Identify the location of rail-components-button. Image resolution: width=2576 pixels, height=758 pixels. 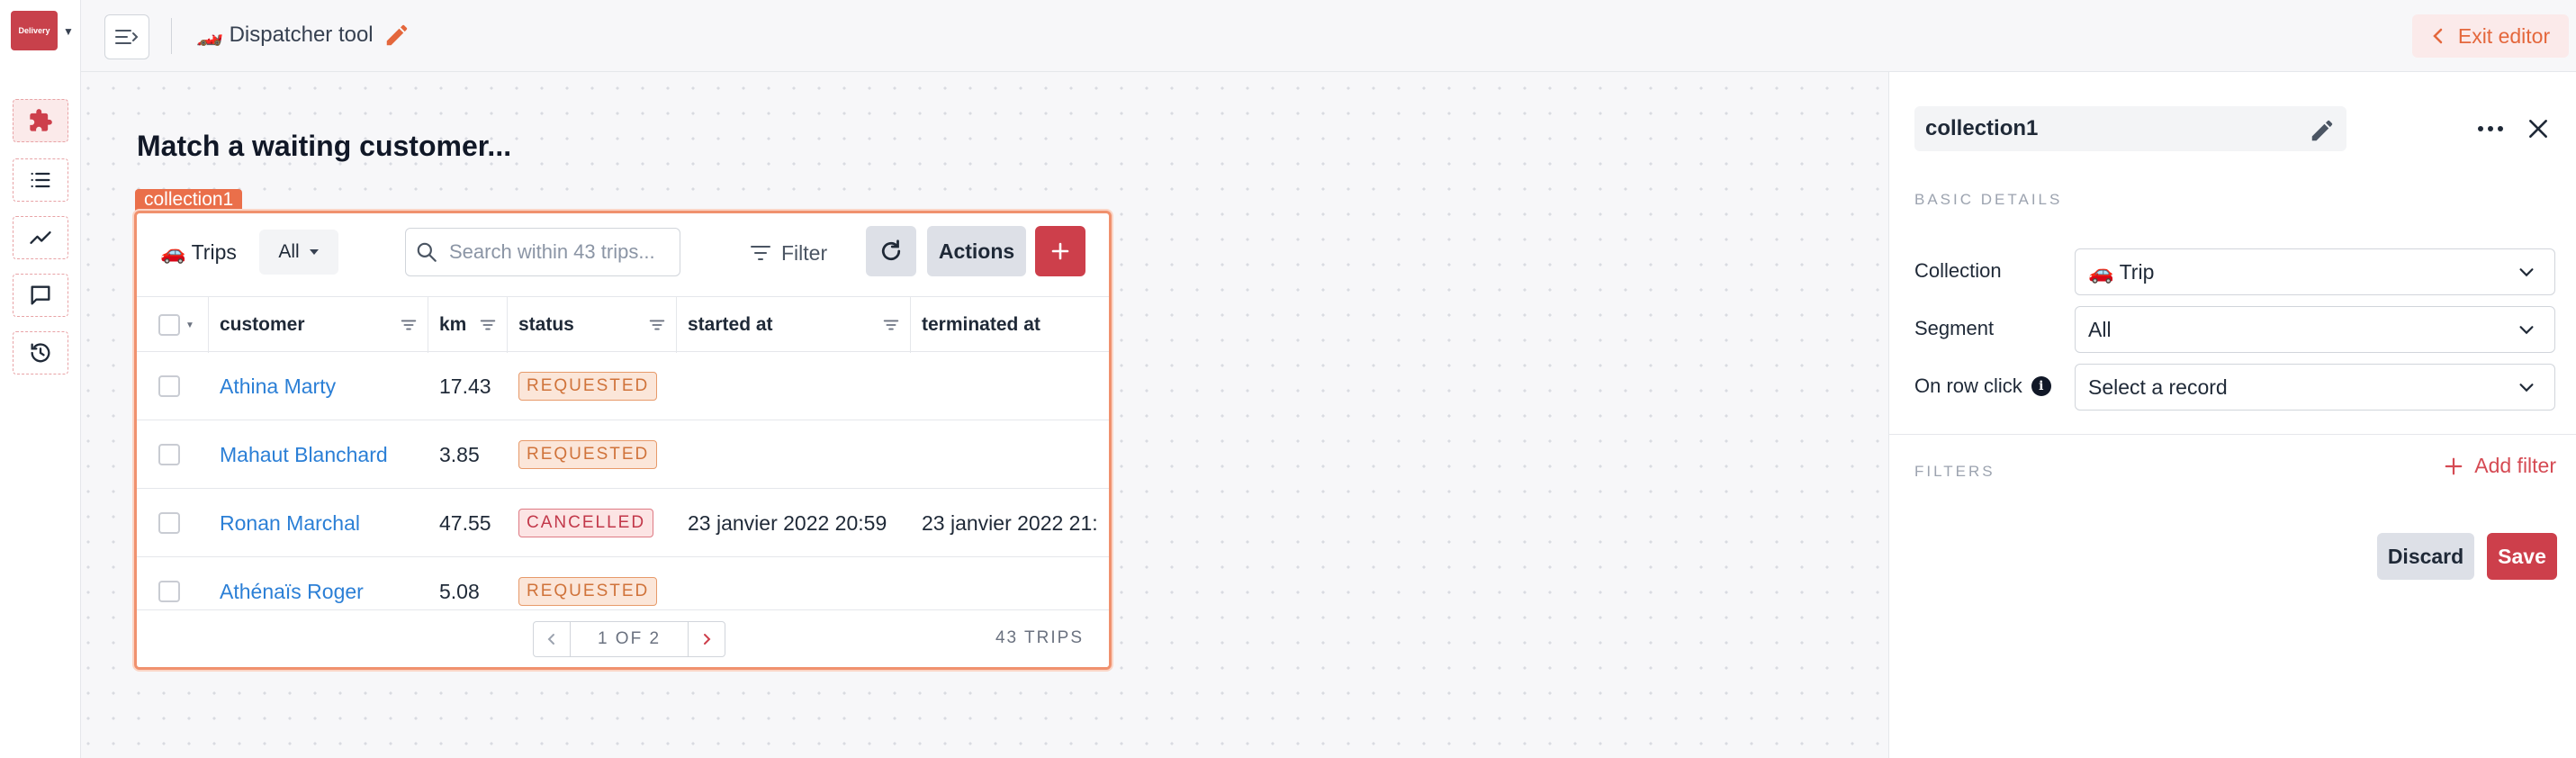
(40, 120).